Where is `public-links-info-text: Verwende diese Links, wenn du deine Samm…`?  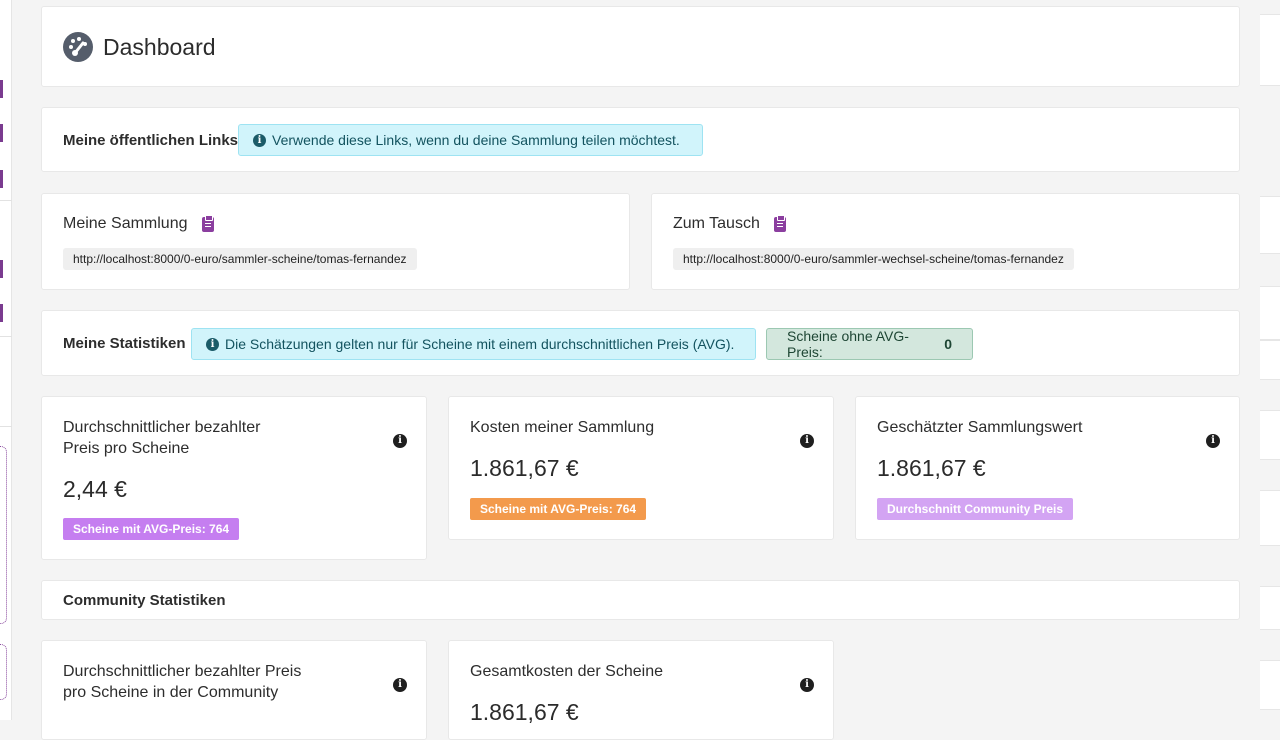
public-links-info-text: Verwende diese Links, wenn du deine Samm… is located at coordinates (476, 140).